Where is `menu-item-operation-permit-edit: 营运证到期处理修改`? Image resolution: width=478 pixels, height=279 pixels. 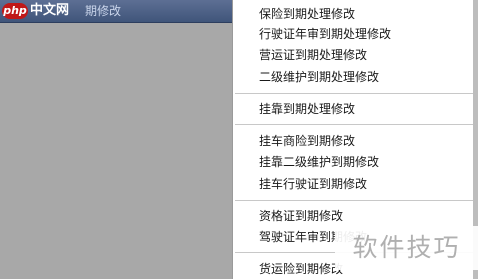 menu-item-operation-permit-edit: 营运证到期处理修改 is located at coordinates (313, 55).